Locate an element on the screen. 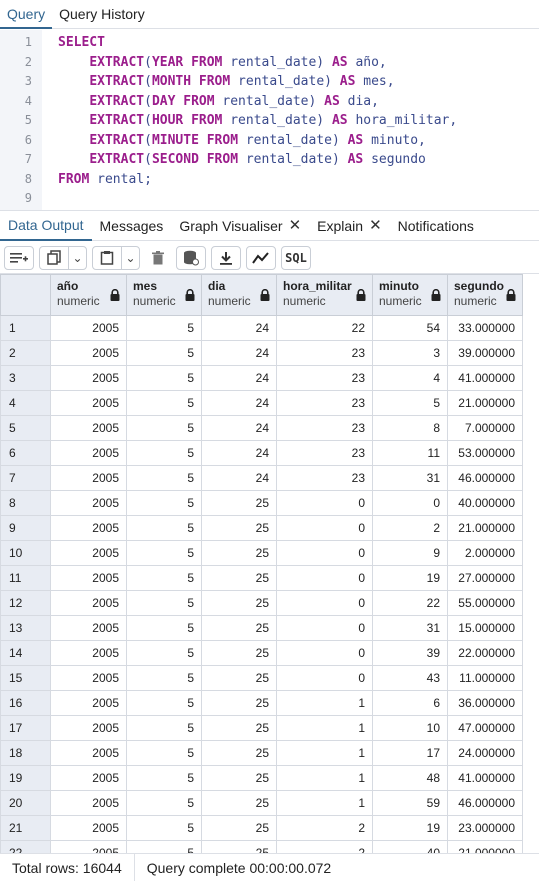  column-header: hora_militar numeric is located at coordinates (324, 295).